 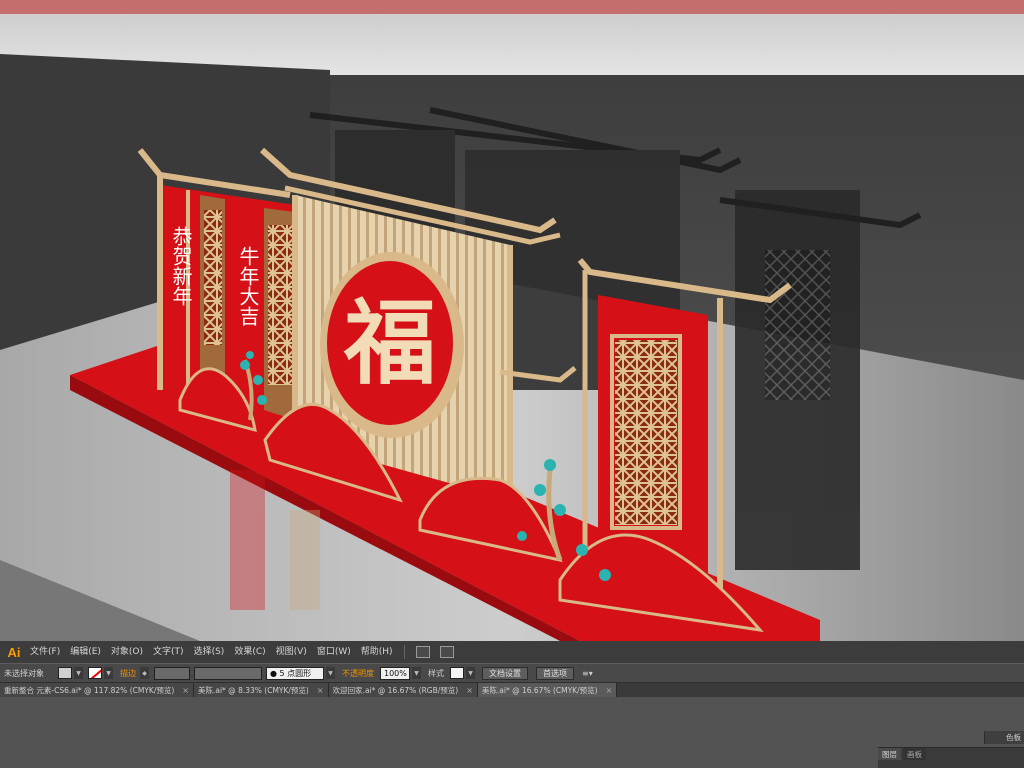 What do you see at coordinates (951, 757) in the screenshot?
I see `layers-panel: 图层 画板` at bounding box center [951, 757].